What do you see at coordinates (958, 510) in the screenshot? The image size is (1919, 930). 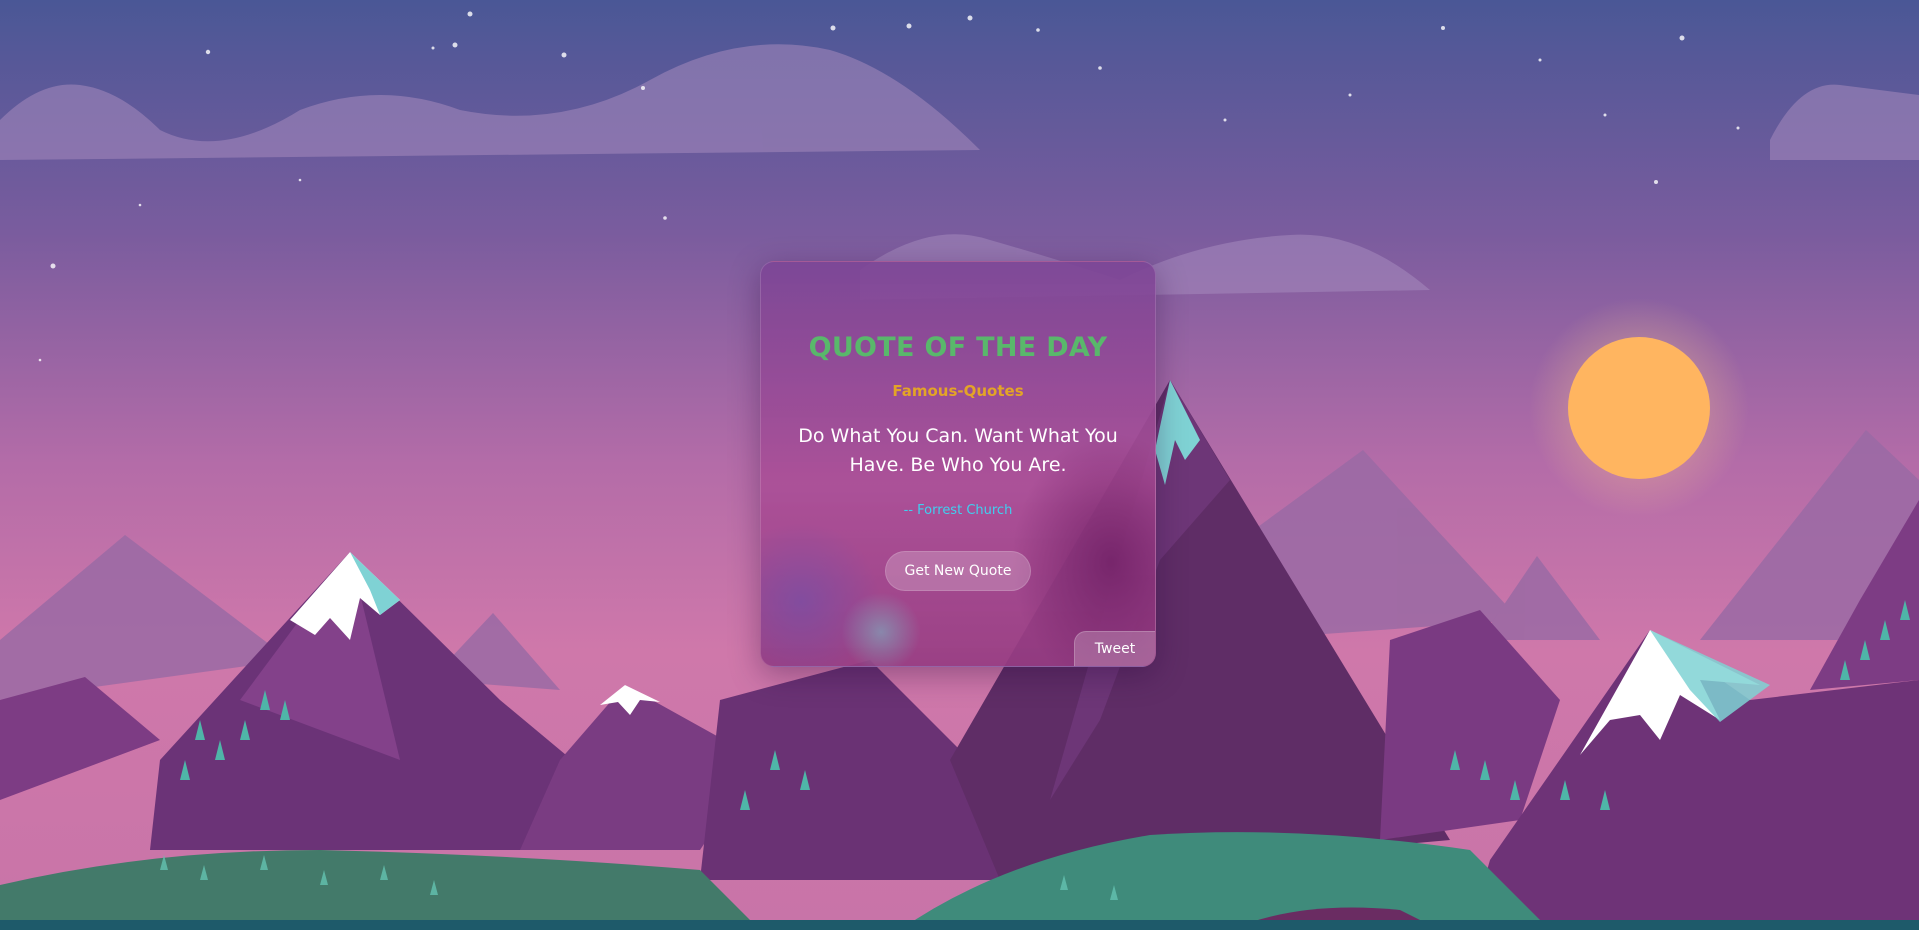 I see `quote-author: -- Forrest Church` at bounding box center [958, 510].